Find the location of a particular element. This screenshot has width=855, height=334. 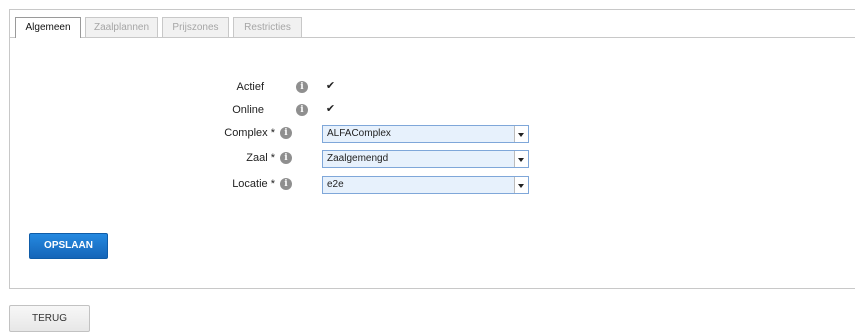

actief-checkbox: ✔ is located at coordinates (330, 86).